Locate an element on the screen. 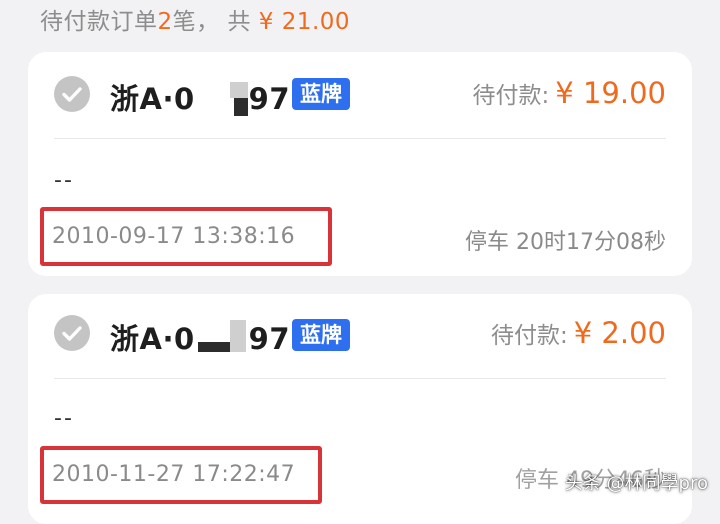 The height and width of the screenshot is (524, 720). order-summary: 待付款订单2笔， 共 ¥ 21.00 is located at coordinates (195, 19).